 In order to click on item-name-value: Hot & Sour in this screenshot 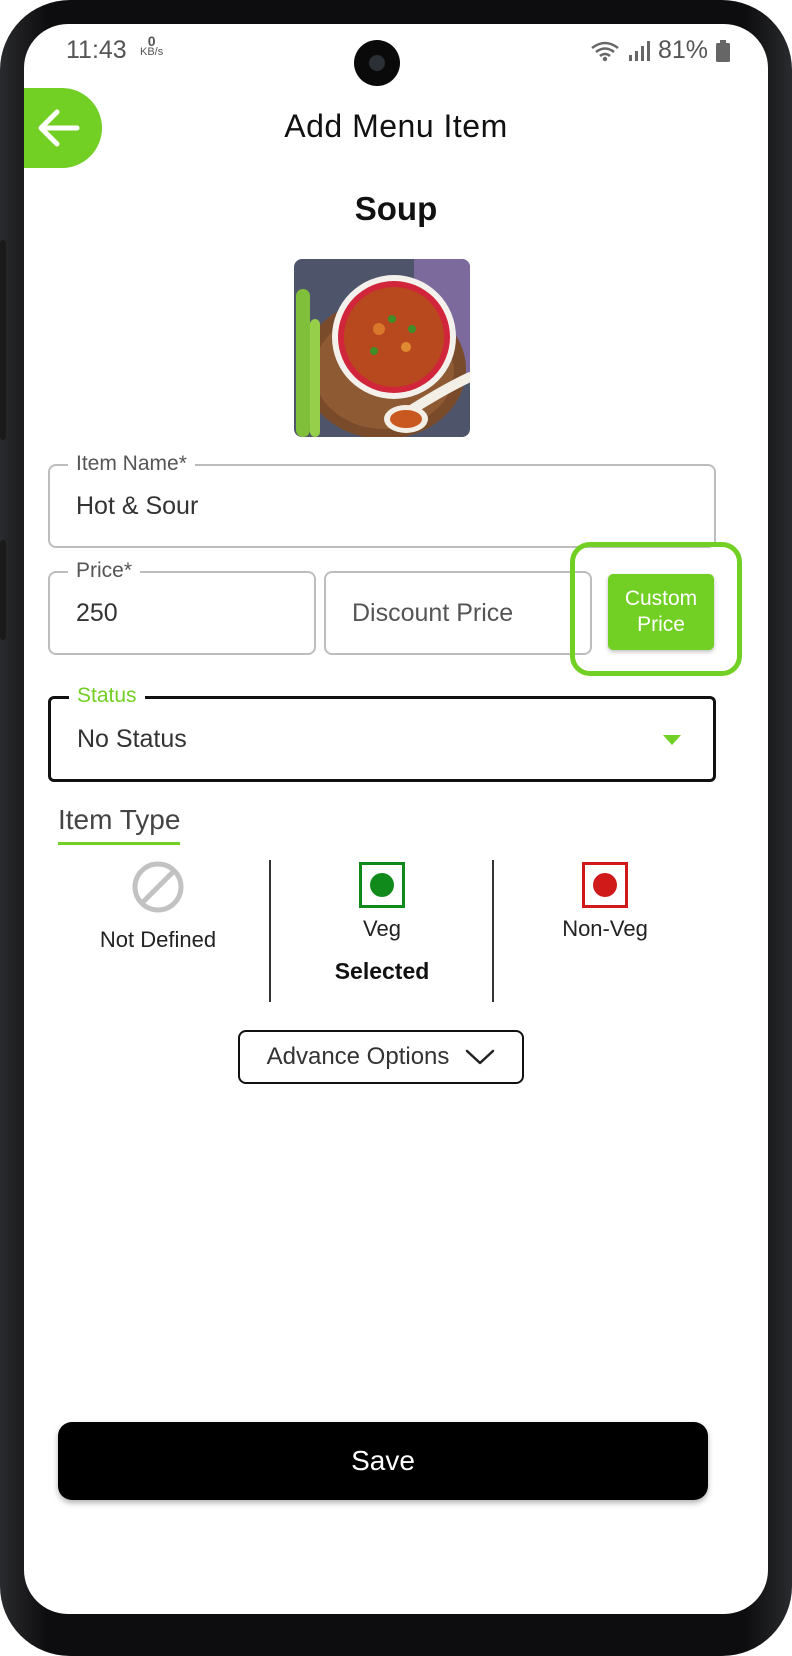, I will do `click(137, 506)`.